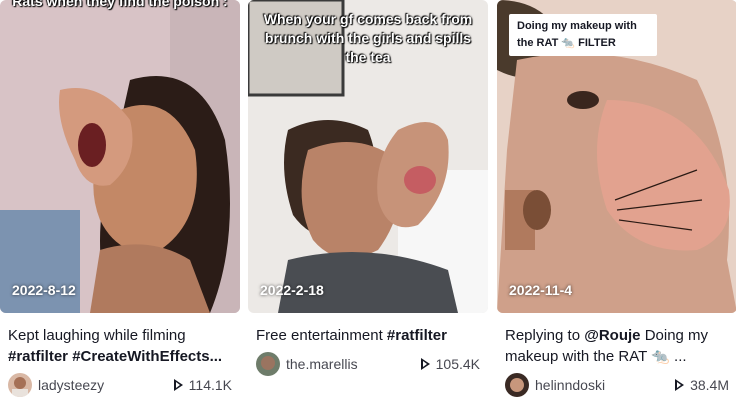 This screenshot has height=408, width=736. I want to click on video-description: Free entertainment #ratfilter, so click(364, 335).